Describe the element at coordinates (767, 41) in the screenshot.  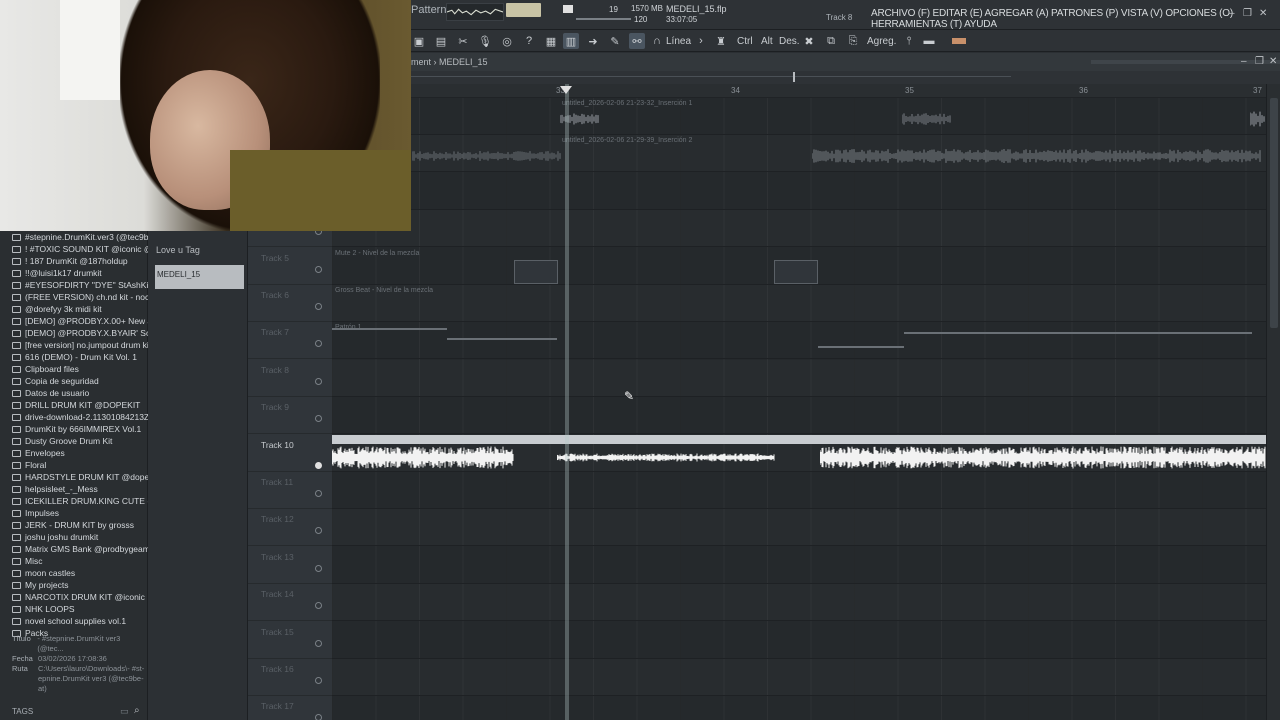
I see `alt-toggle: Alt` at that location.